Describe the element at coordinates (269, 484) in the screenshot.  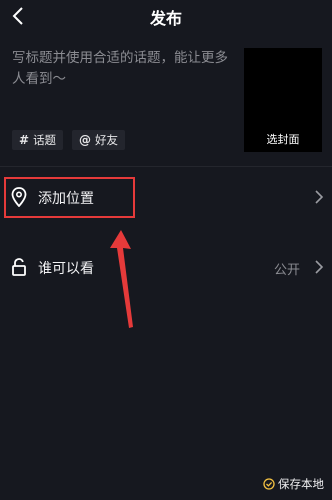
I see `check-circle-icon` at that location.